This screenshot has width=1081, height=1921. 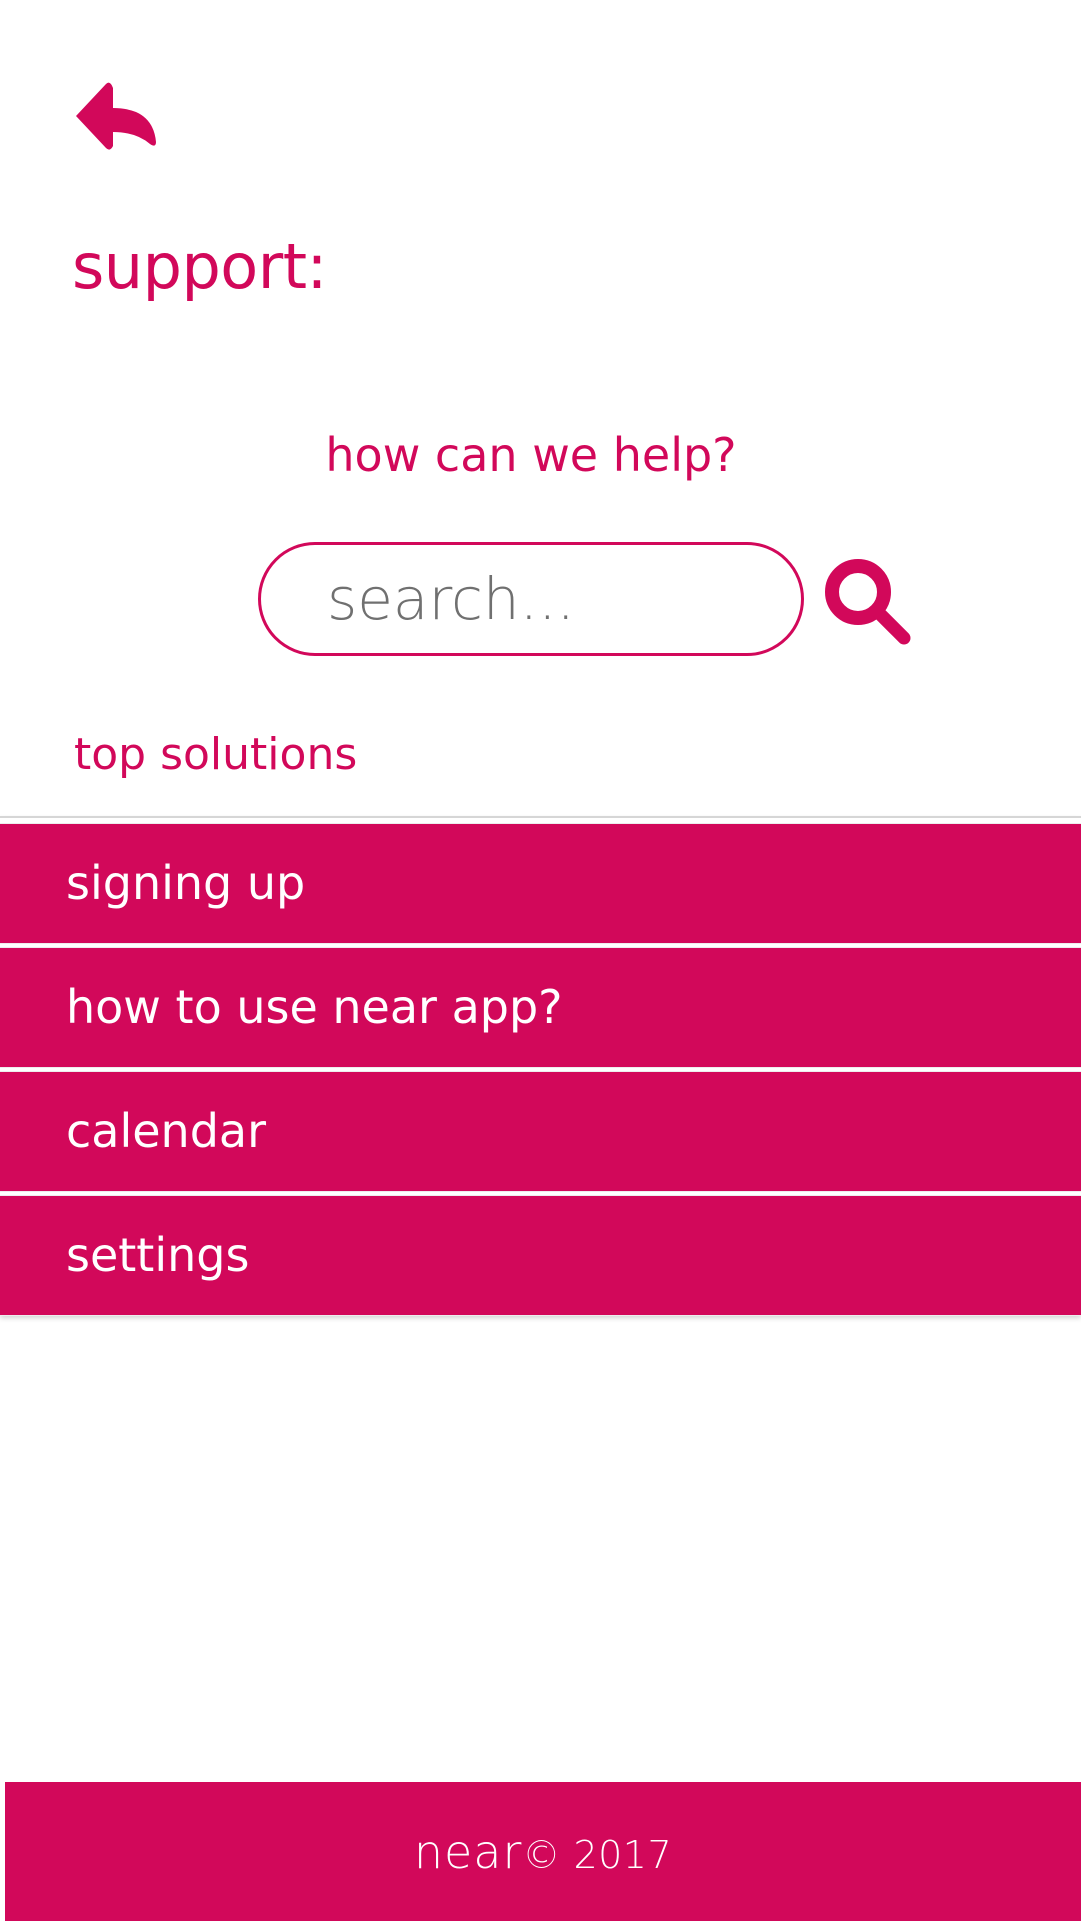 I want to click on top-solutions-label: top solutions, so click(x=216, y=754).